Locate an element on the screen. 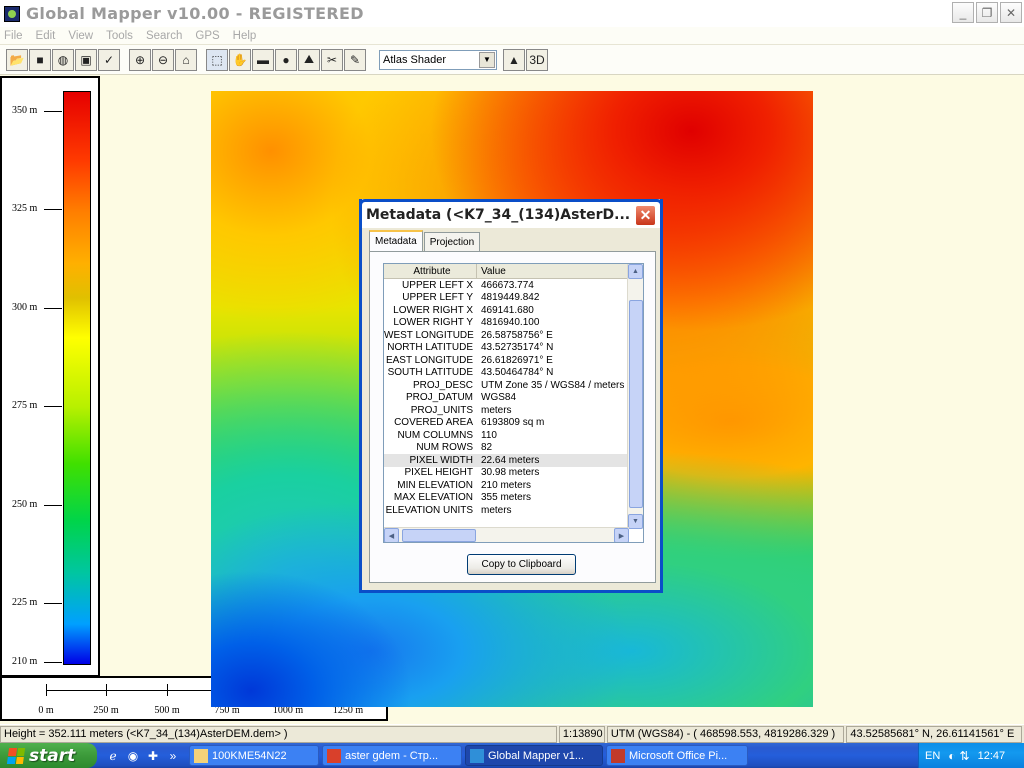 Image resolution: width=1024 pixels, height=768 pixels. metadata-row: PROJ_DATUM WGS84 is located at coordinates (513, 398).